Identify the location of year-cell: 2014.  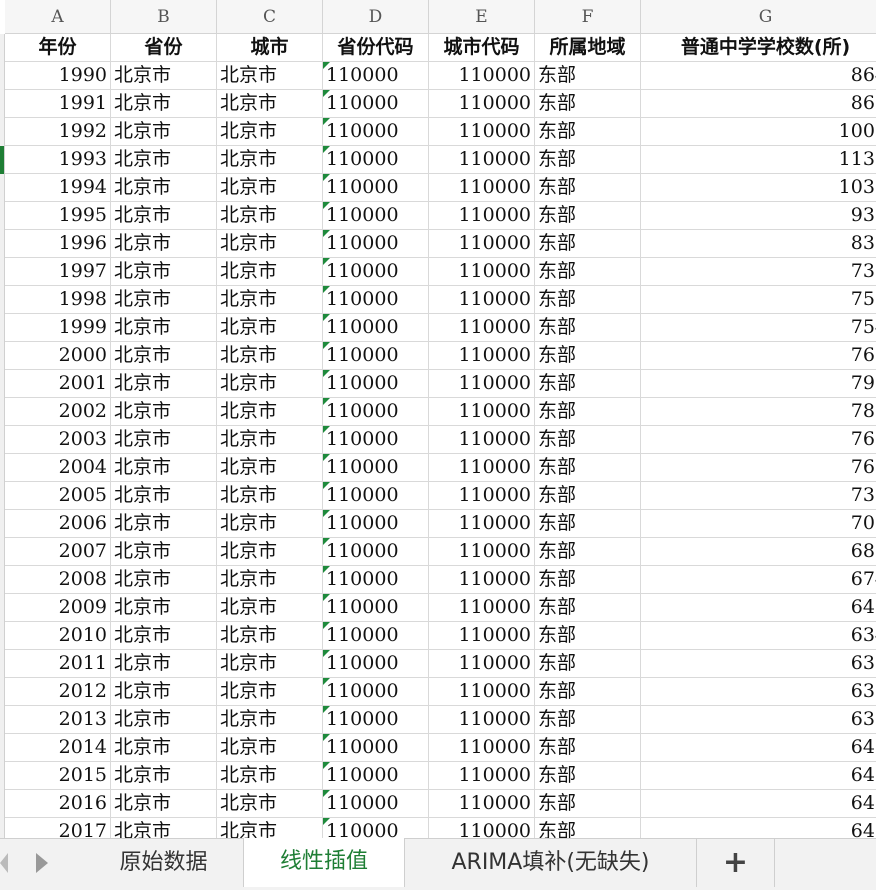
(58, 748).